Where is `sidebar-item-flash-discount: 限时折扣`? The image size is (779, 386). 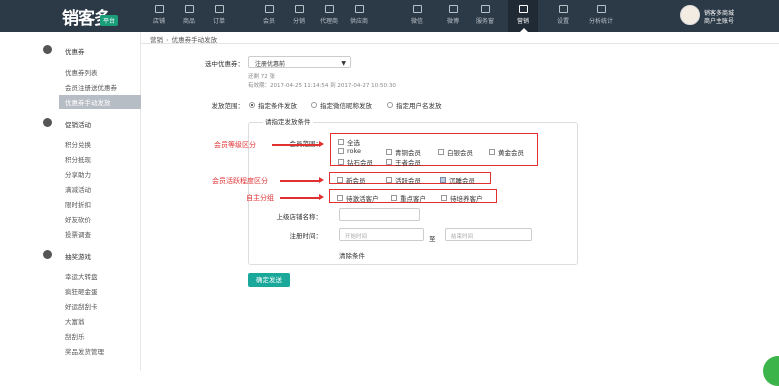 sidebar-item-flash-discount: 限时折扣 is located at coordinates (78, 204).